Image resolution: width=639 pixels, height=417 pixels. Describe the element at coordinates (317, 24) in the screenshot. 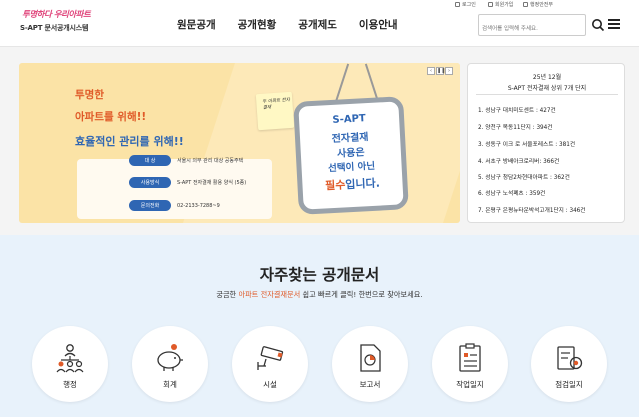

I see `nav-item-disclosure-policy: 공개제도` at that location.